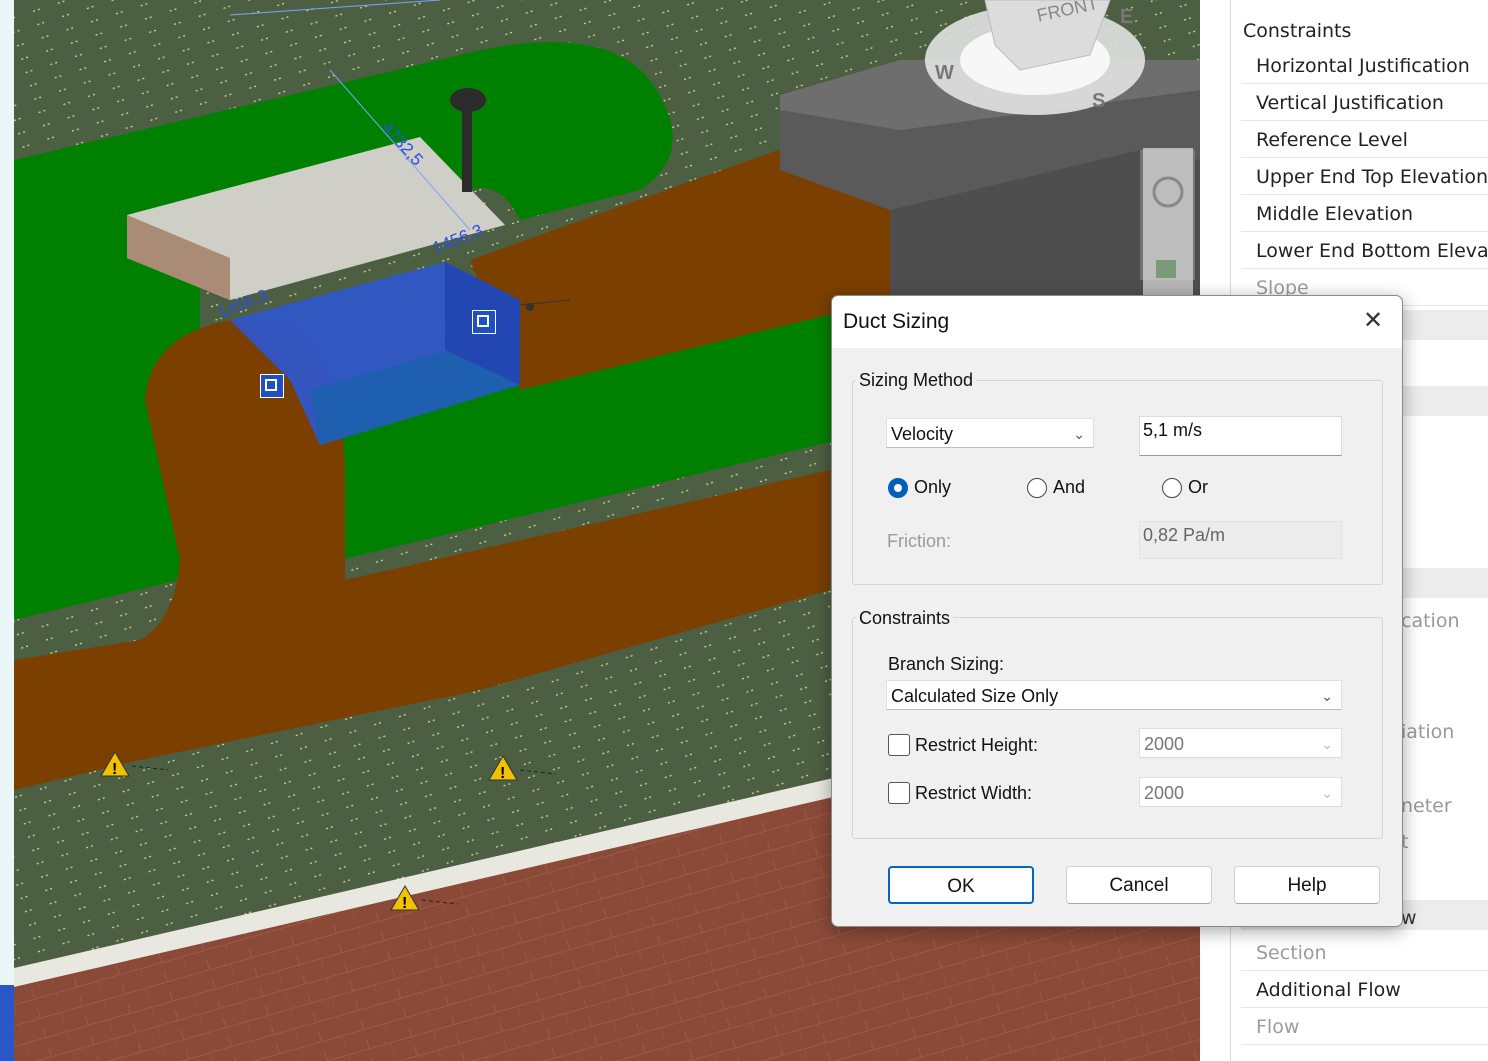  Describe the element at coordinates (961, 885) in the screenshot. I see `ok-button: OK` at that location.